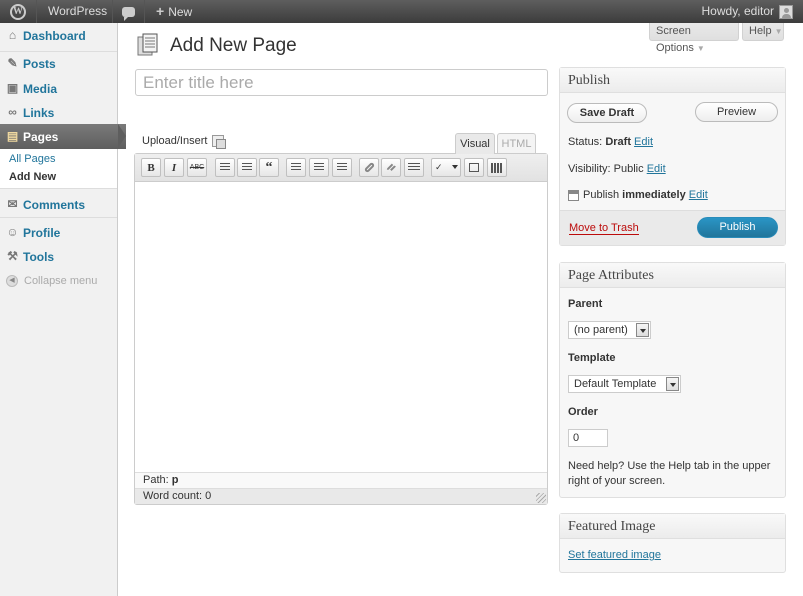 The height and width of the screenshot is (596, 803). I want to click on align-right-button, so click(342, 167).